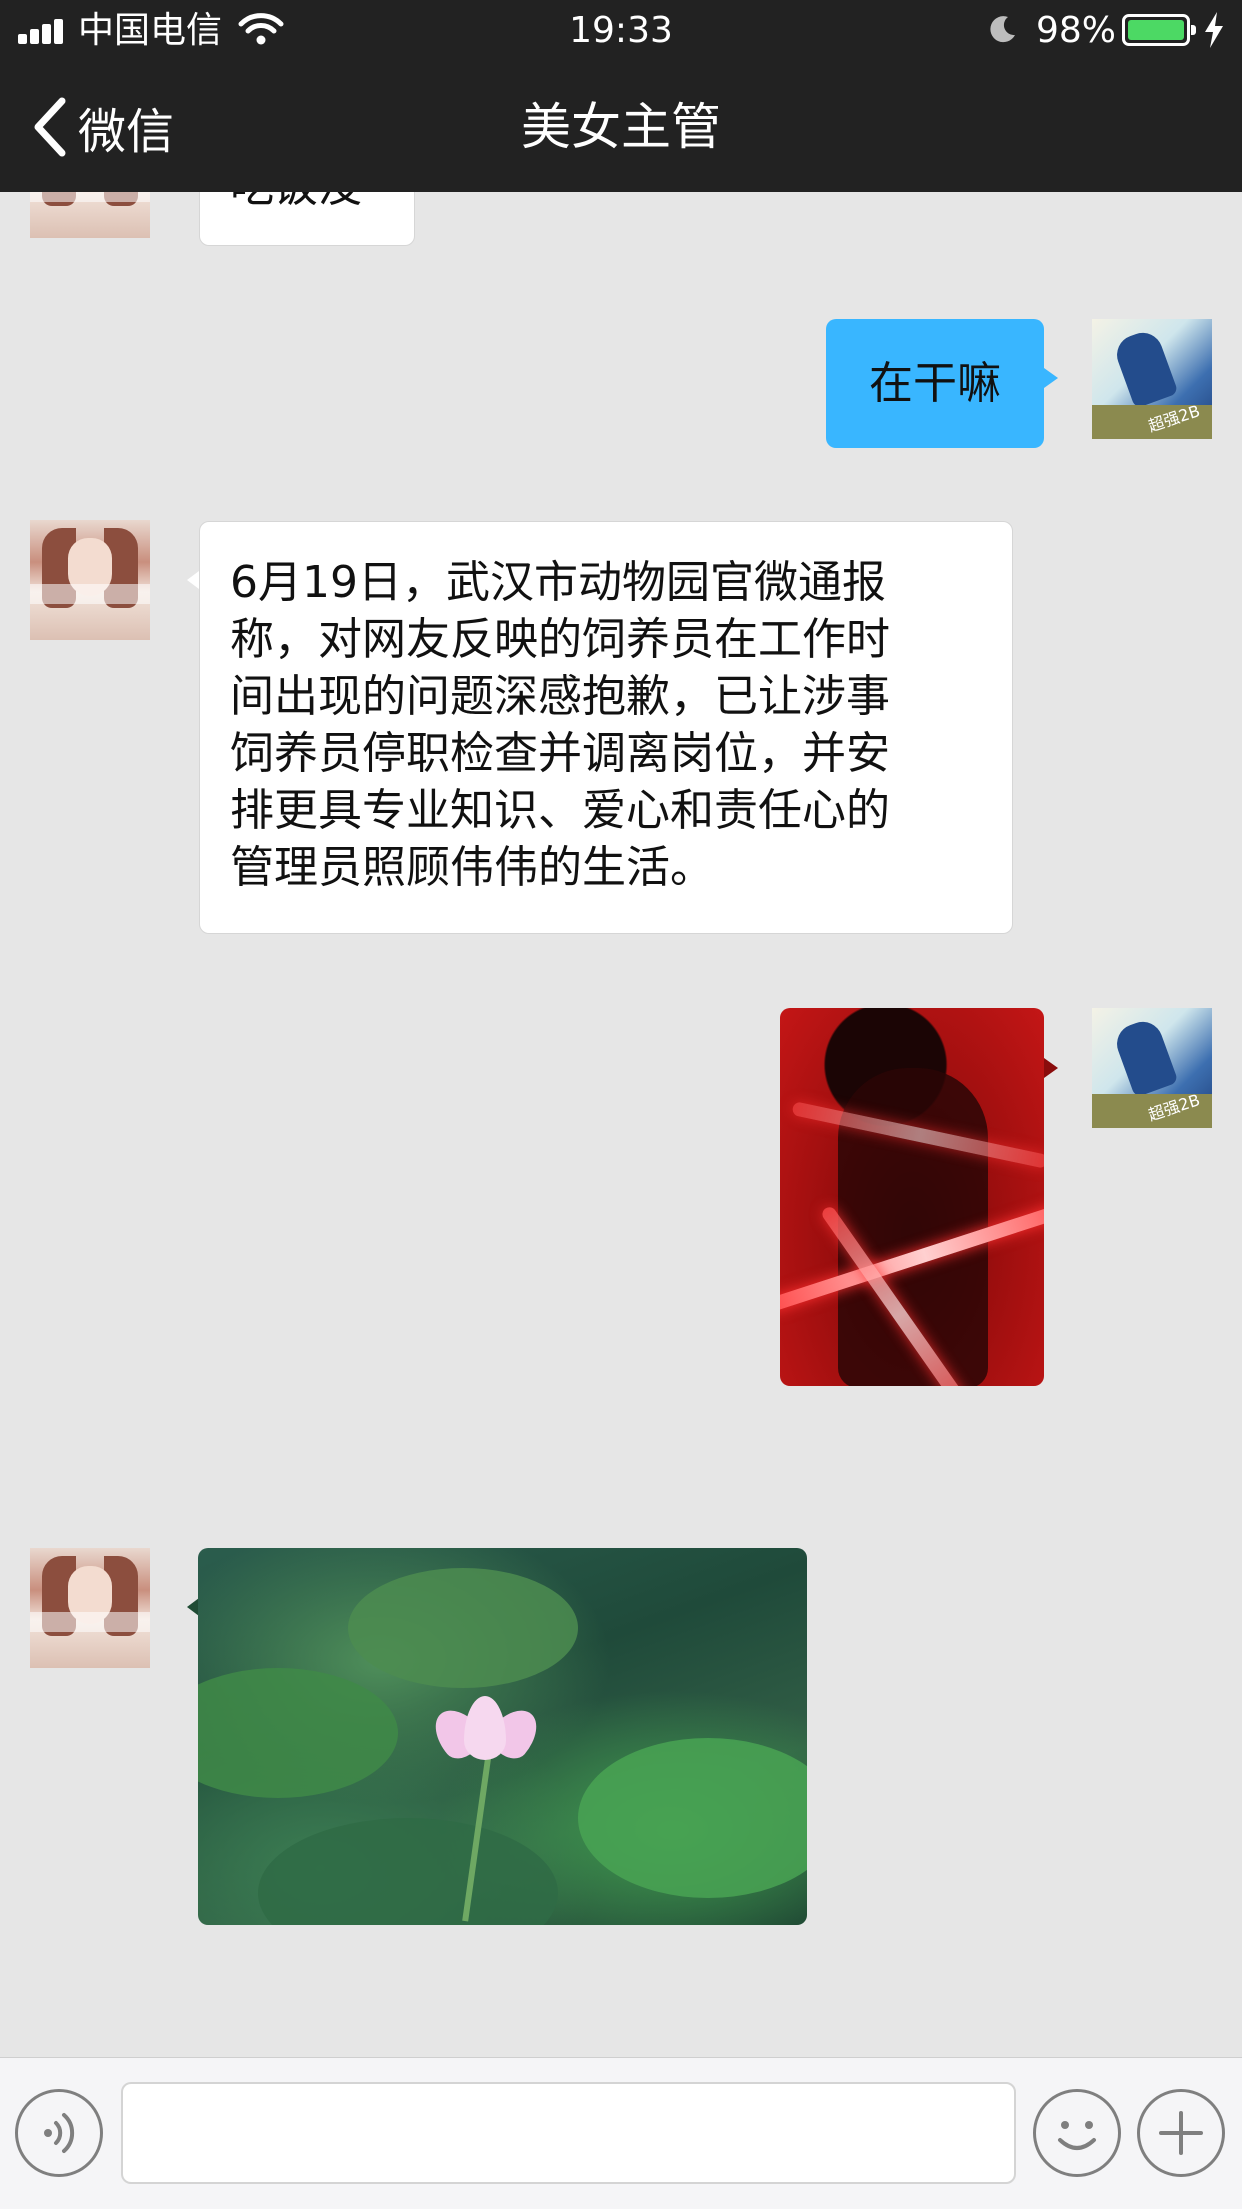 This screenshot has height=2209, width=1242. What do you see at coordinates (560, 696) in the screenshot?
I see `message-line: 间出现的问题深感抱歉，已让涉事` at bounding box center [560, 696].